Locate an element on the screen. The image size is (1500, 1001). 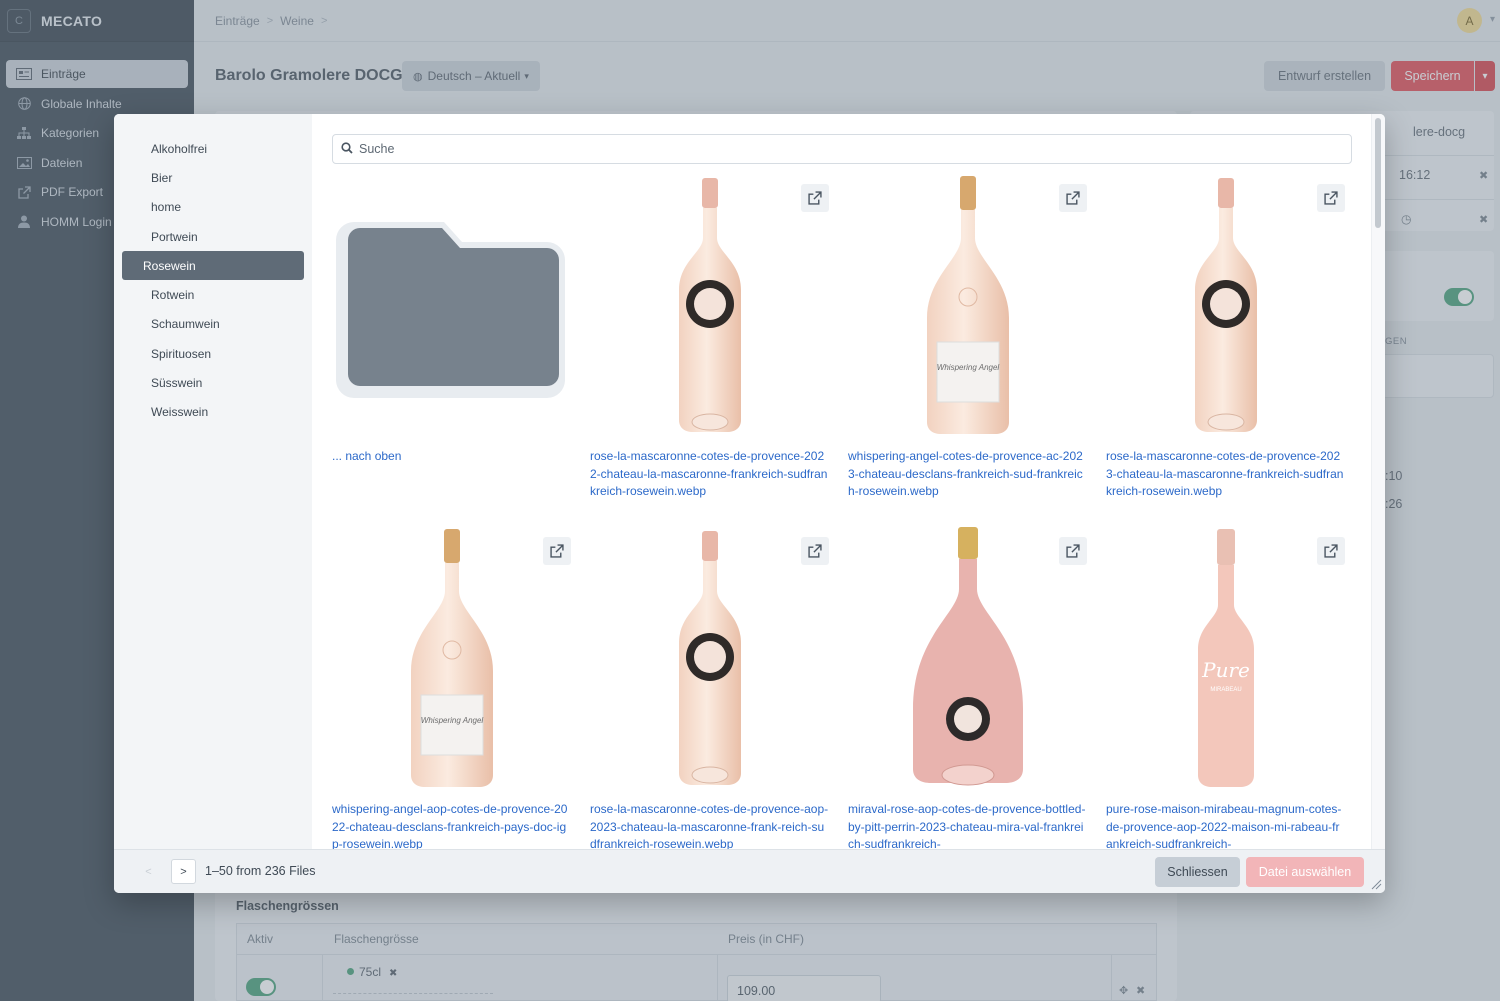
source-item-rosewein: Rosewein is located at coordinates (213, 266).